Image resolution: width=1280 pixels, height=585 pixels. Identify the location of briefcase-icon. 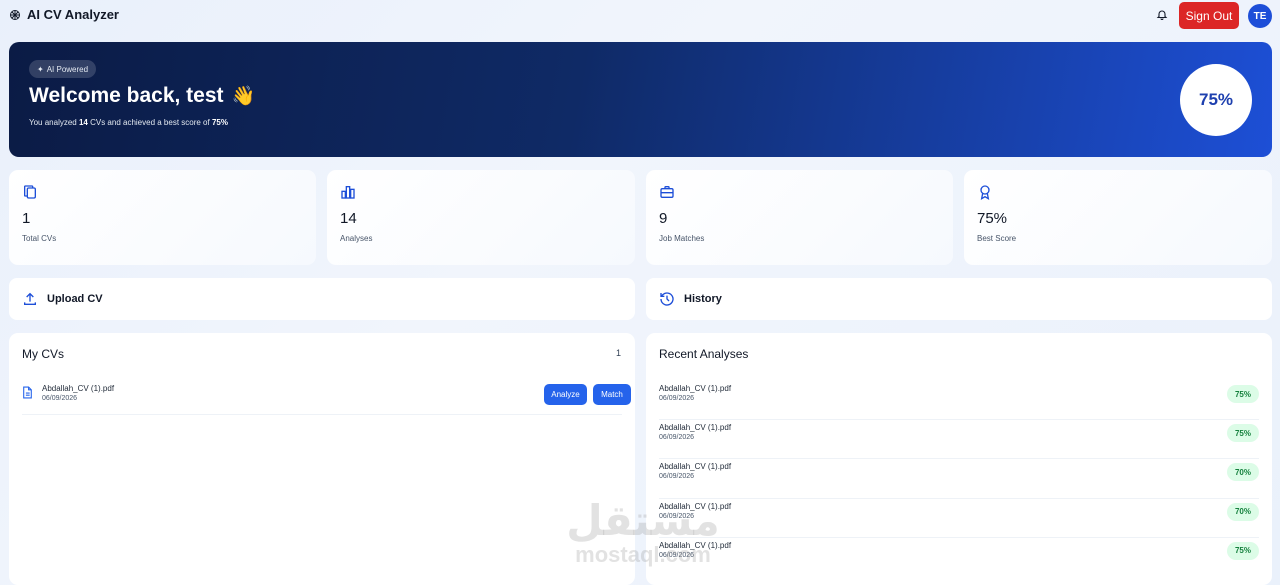
(667, 192).